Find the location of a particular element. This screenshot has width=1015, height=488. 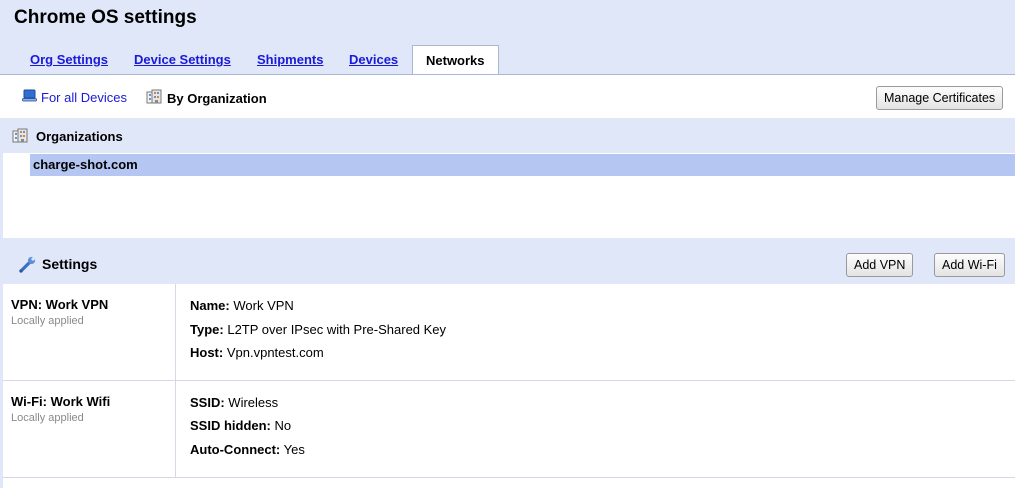

page-title: Chrome OS settings is located at coordinates (105, 17).